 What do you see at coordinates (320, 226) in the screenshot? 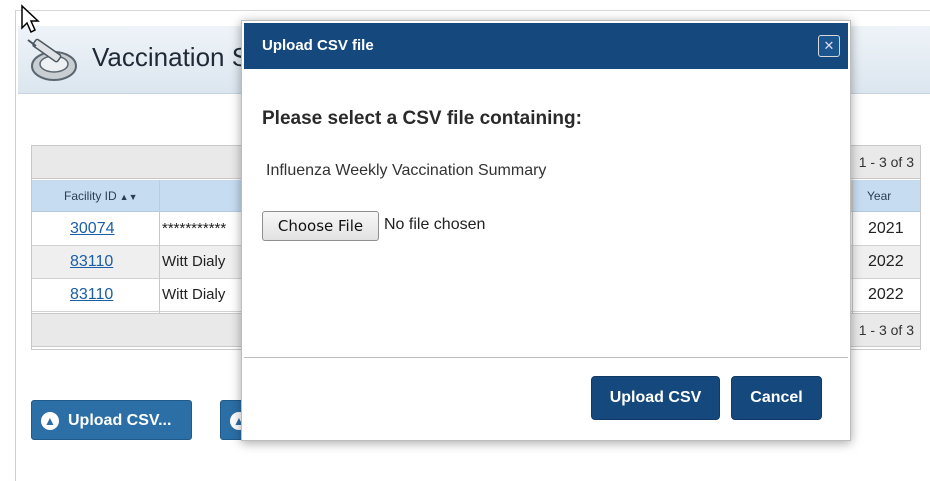
I see `choose-file-button: Choose File` at bounding box center [320, 226].